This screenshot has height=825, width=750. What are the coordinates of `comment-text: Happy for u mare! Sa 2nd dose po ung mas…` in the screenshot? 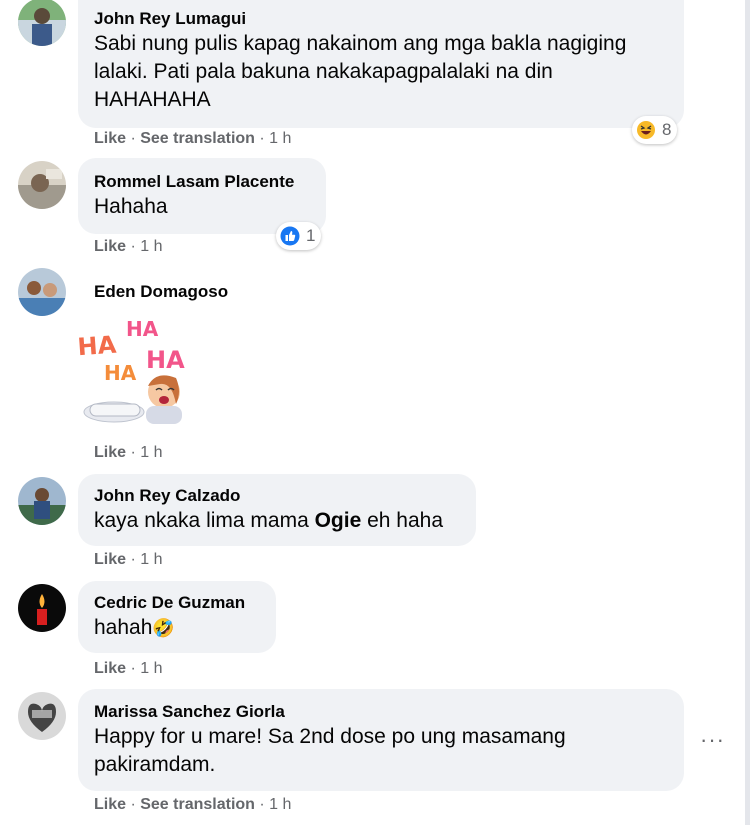 It's located at (330, 750).